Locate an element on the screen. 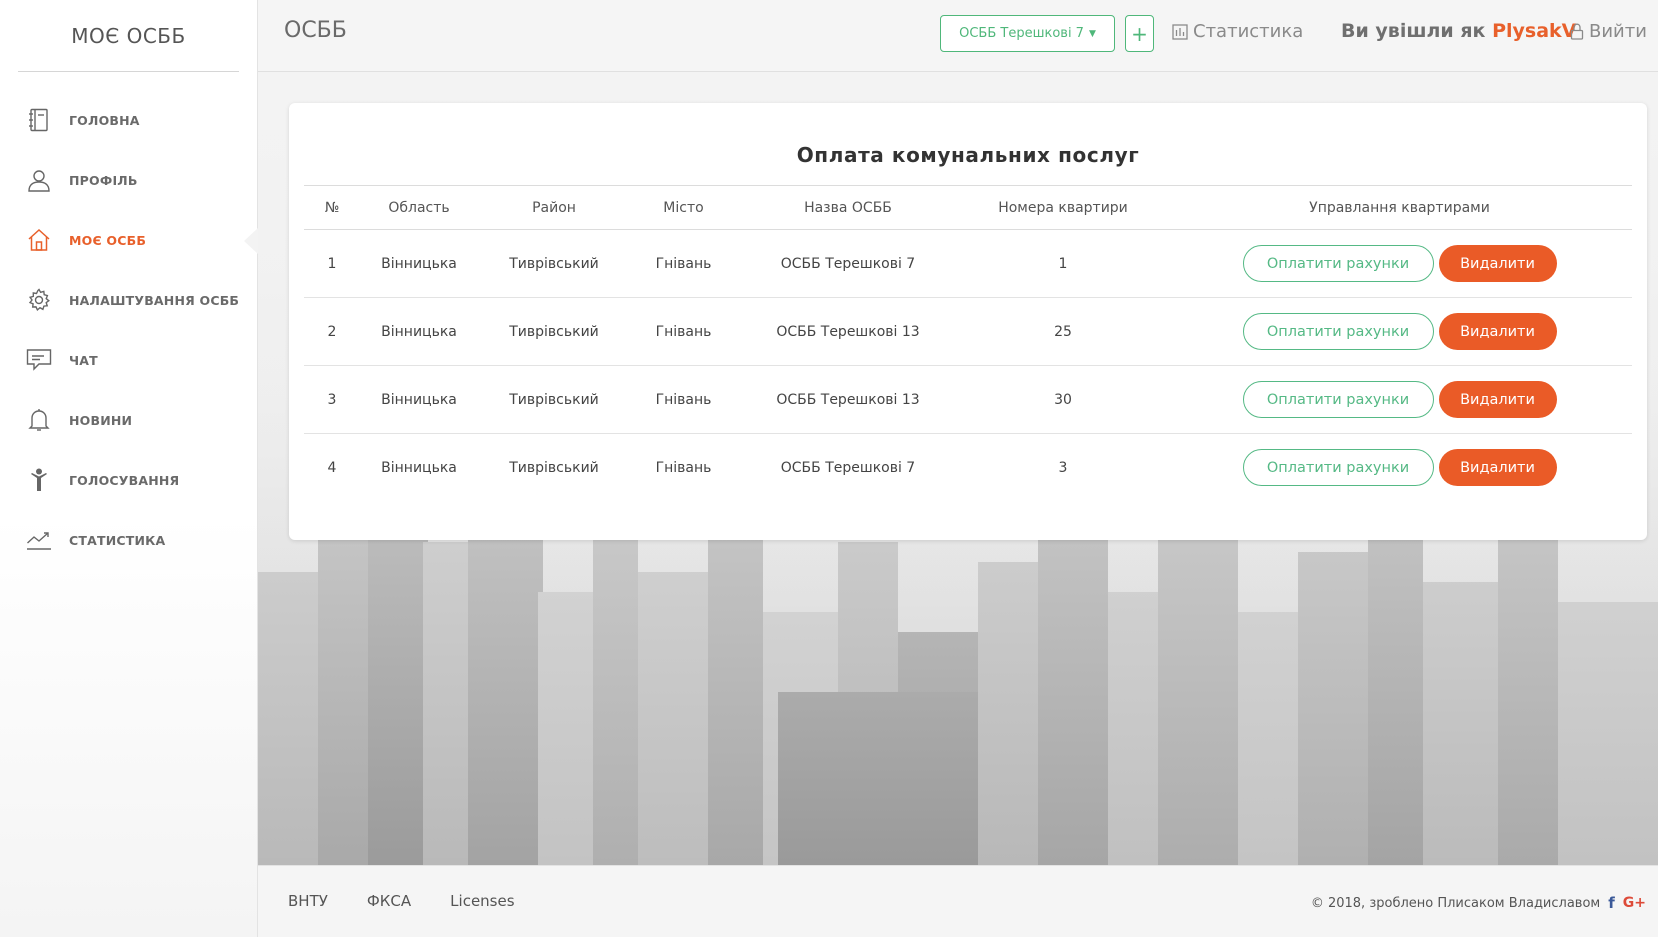 The width and height of the screenshot is (1658, 937). sidebar-item-label: ПРОФІЛЬ is located at coordinates (103, 180).